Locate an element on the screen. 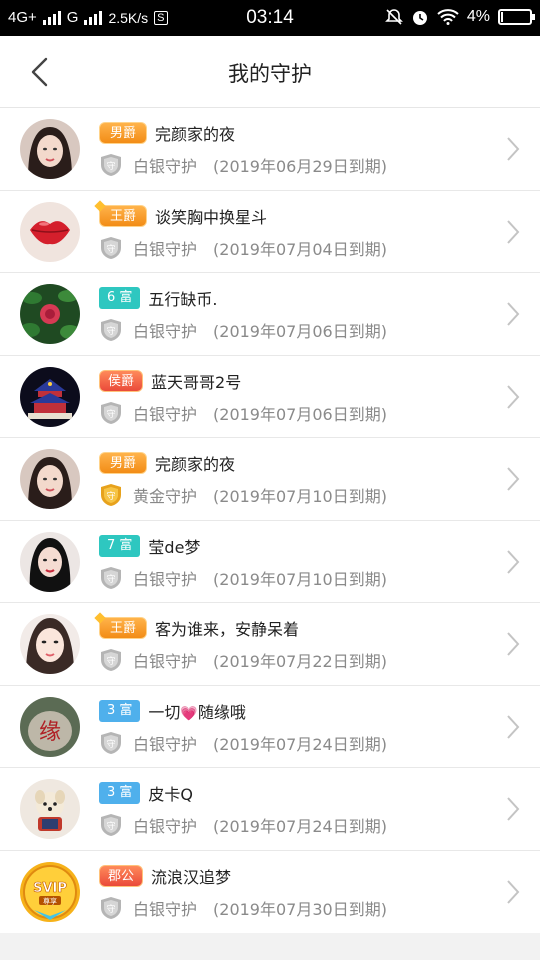 This screenshot has height=960, width=540. nickname: 莹de梦 is located at coordinates (174, 547).